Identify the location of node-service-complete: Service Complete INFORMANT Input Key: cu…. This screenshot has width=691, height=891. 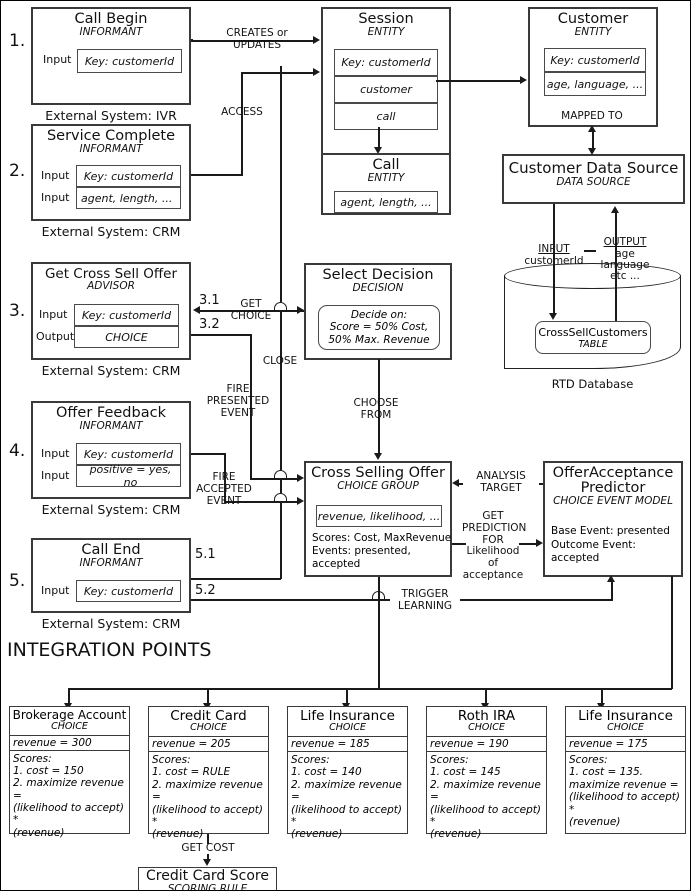
(111, 172).